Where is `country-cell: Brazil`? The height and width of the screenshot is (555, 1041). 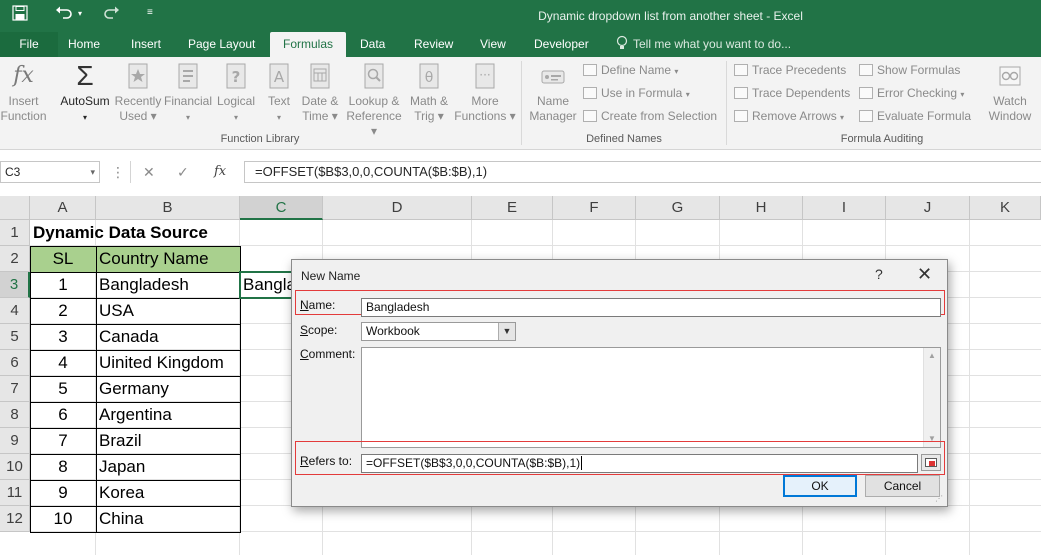 country-cell: Brazil is located at coordinates (169, 441).